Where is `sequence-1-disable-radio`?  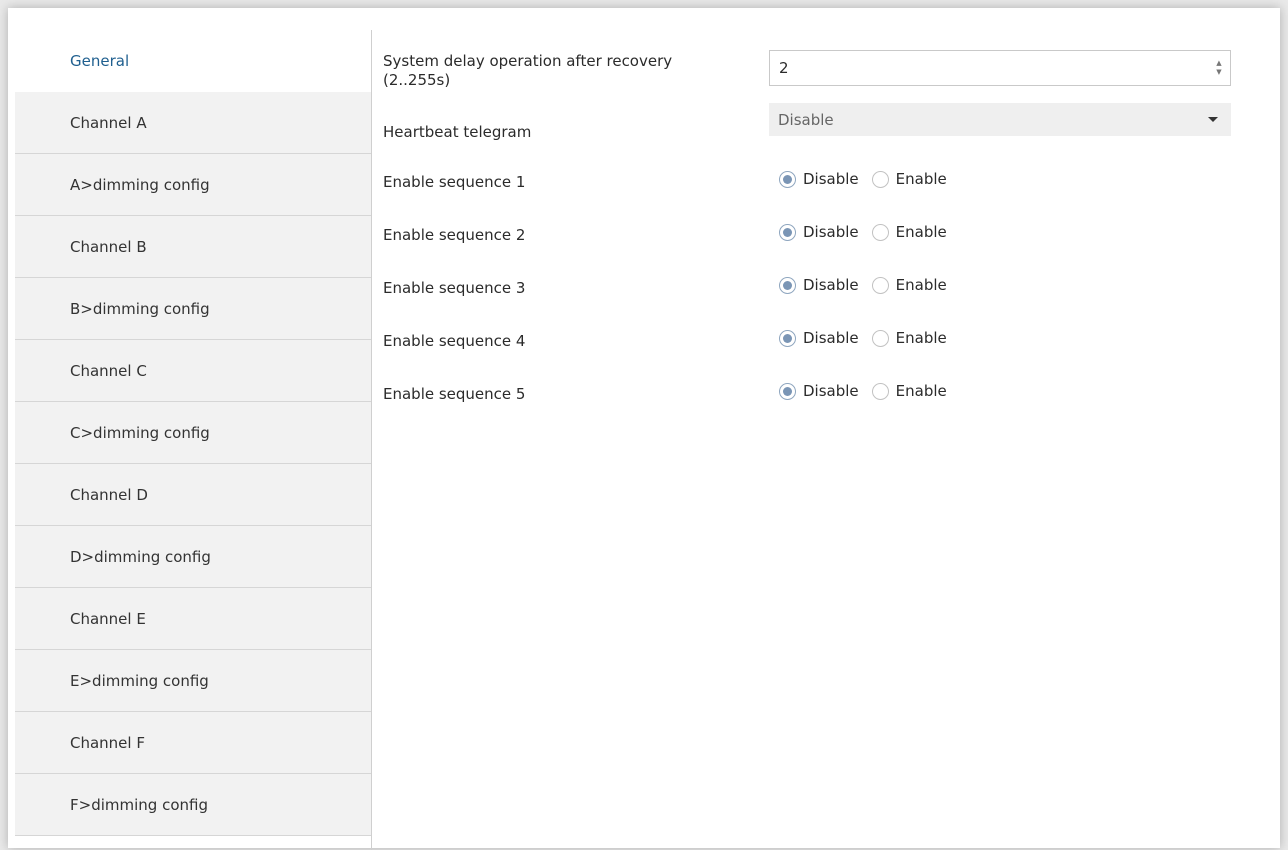
sequence-1-disable-radio is located at coordinates (787, 179).